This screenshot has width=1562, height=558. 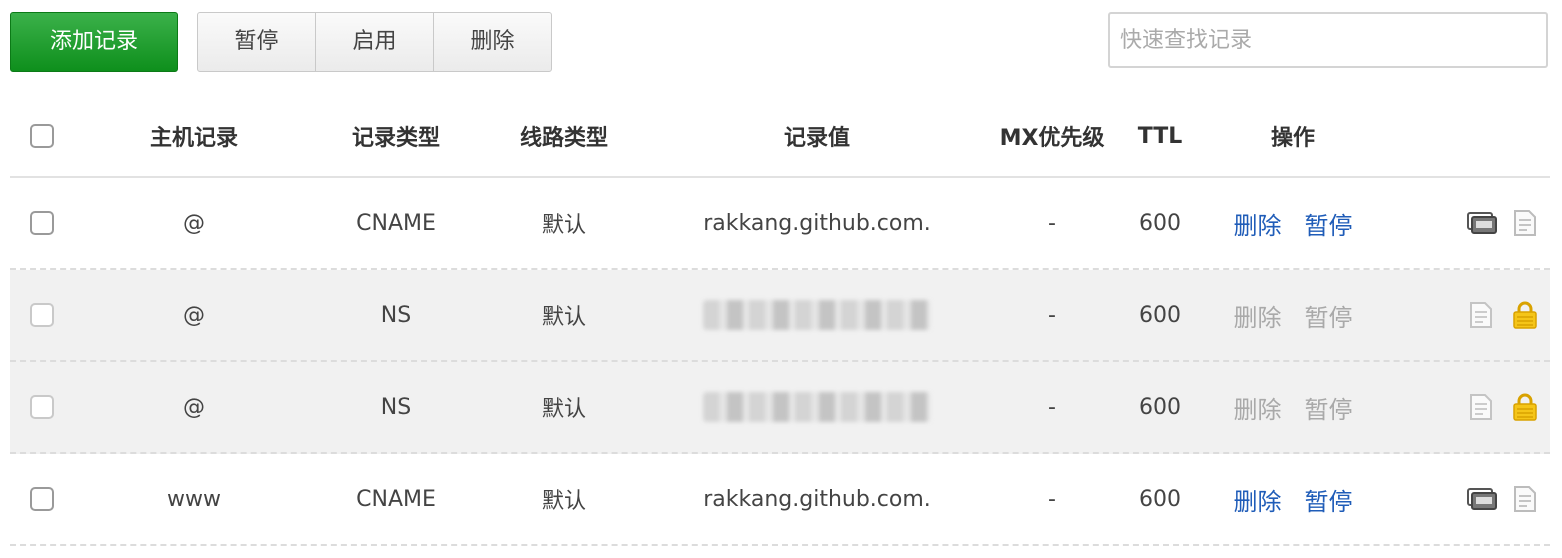 I want to click on header-ops: 操作, so click(x=1292, y=138).